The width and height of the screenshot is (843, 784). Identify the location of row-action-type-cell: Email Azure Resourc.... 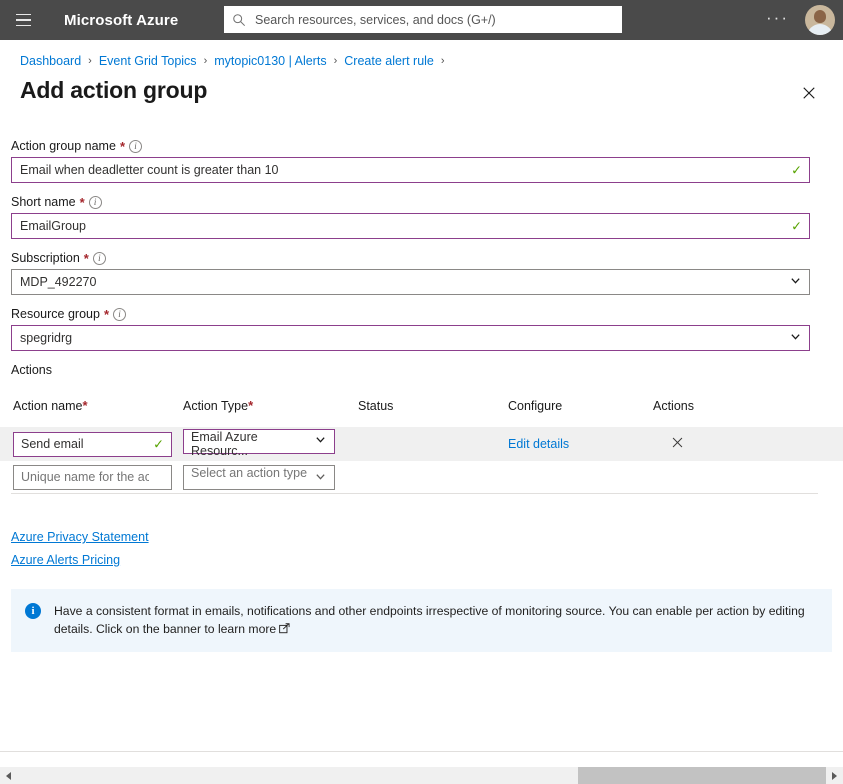
(270, 444).